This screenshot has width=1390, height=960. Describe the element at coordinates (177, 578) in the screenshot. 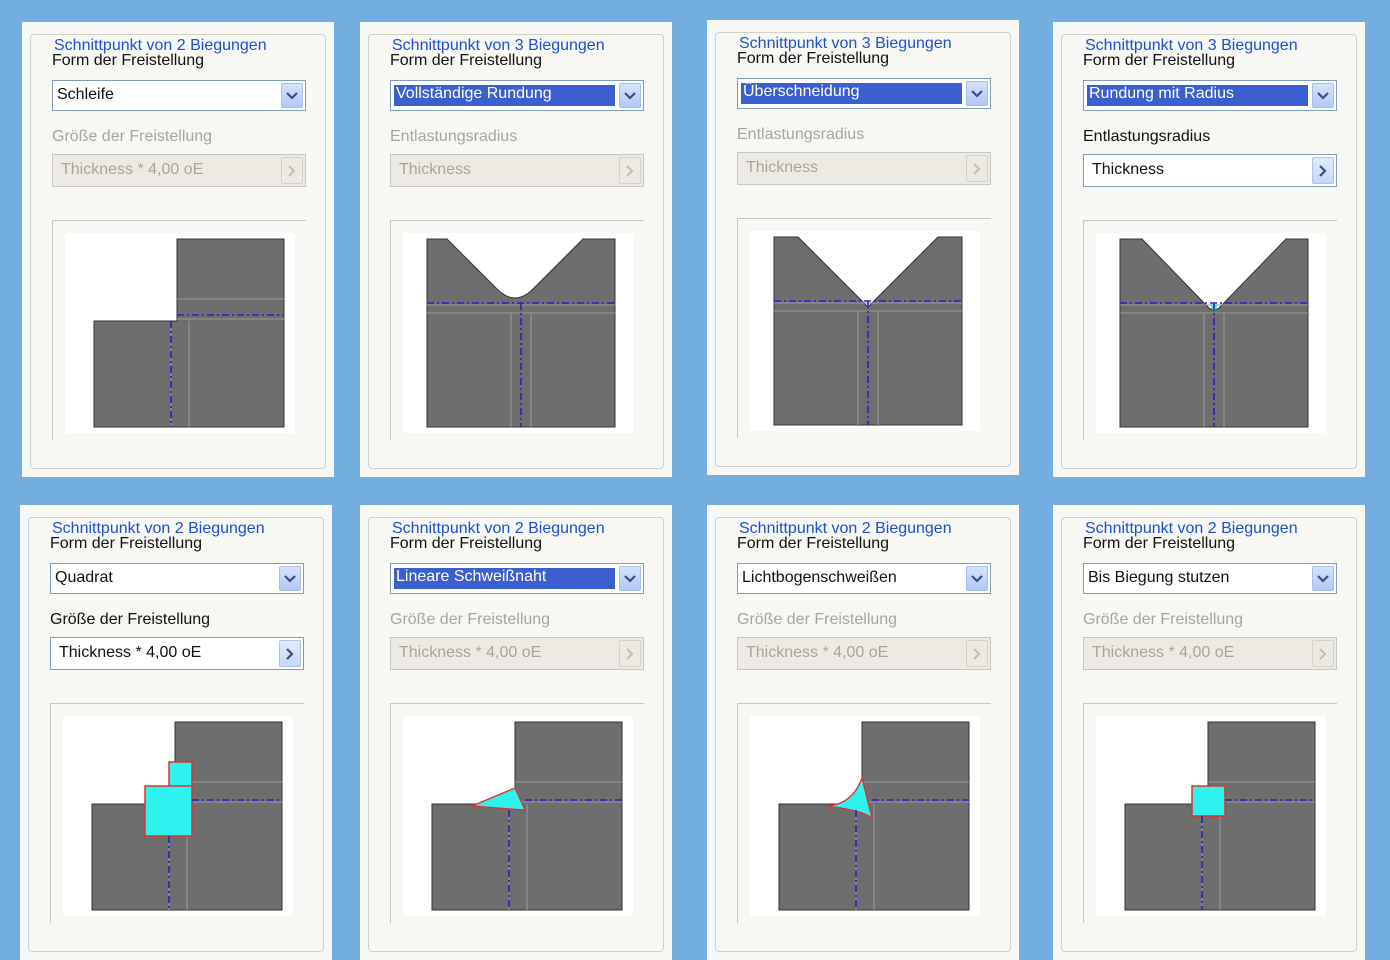

I see `shape-dropdown: Quadrat` at that location.